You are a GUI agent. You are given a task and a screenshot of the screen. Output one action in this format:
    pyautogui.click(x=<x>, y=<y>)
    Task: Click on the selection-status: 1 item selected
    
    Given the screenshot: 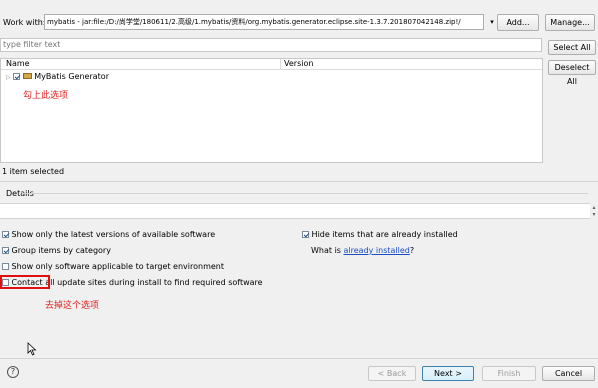 What is the action you would take?
    pyautogui.click(x=33, y=171)
    